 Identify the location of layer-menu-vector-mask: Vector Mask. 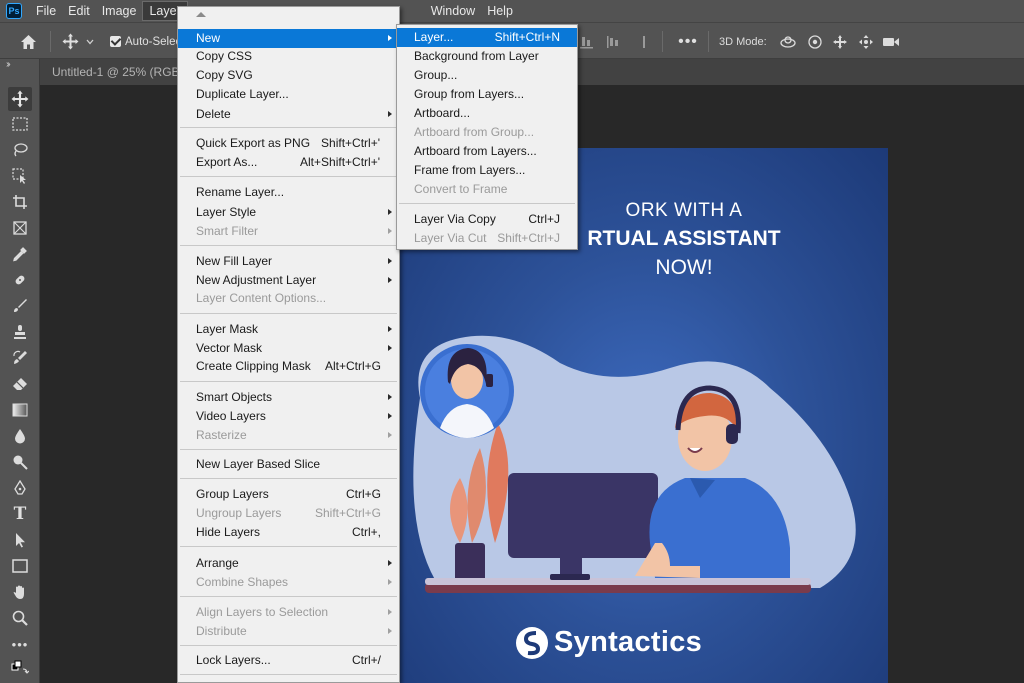
(288, 348).